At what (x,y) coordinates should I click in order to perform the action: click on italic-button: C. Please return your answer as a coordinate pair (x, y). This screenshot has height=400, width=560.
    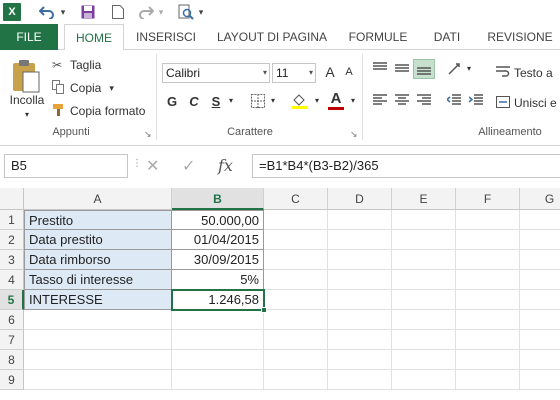
    Looking at the image, I should click on (194, 101).